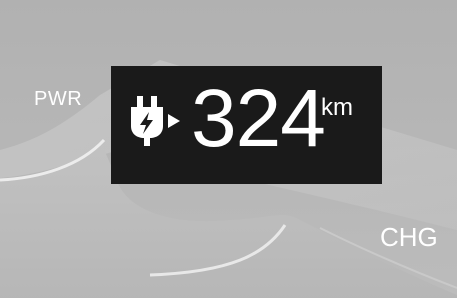 The height and width of the screenshot is (305, 457). What do you see at coordinates (58, 99) in the screenshot?
I see `power-label: PWR` at bounding box center [58, 99].